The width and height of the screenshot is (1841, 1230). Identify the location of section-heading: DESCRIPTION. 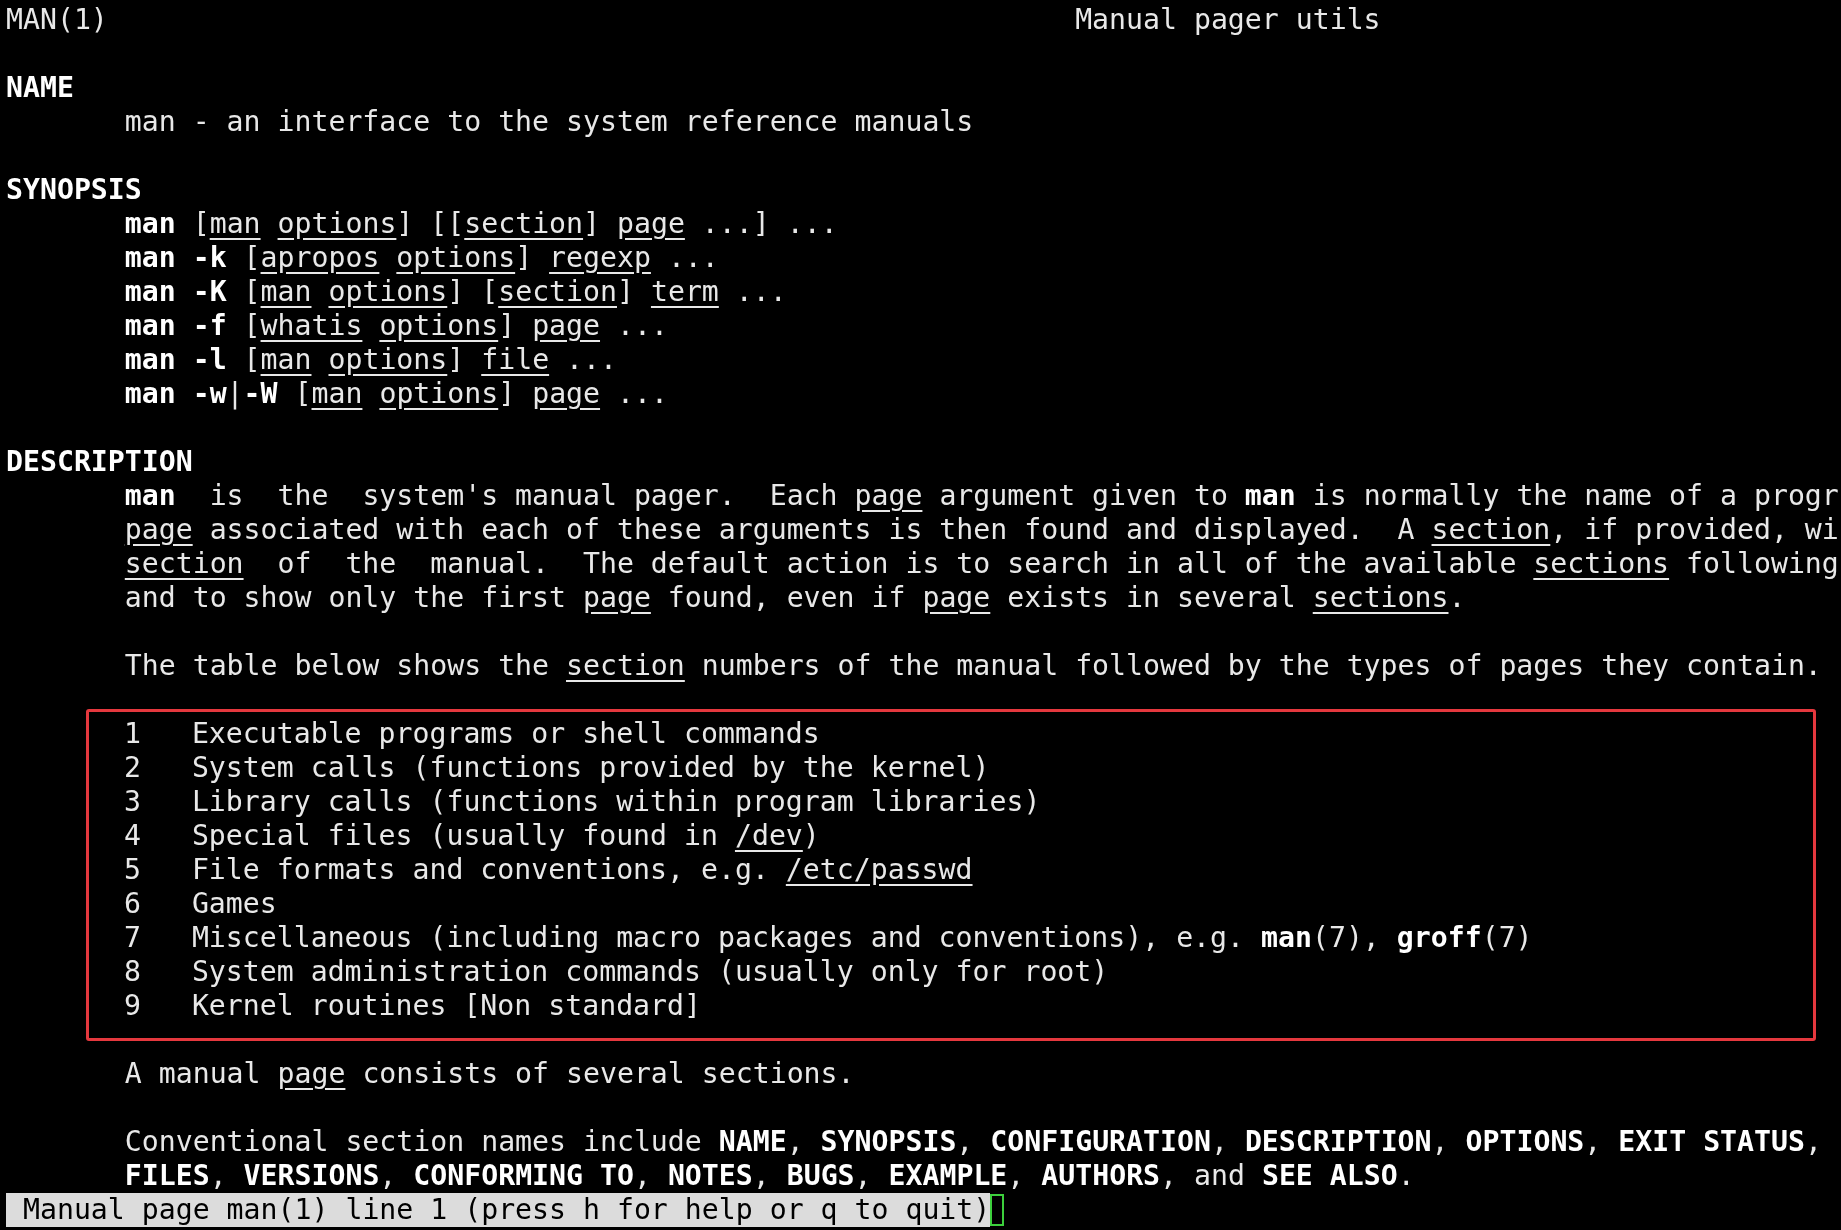
(99, 462).